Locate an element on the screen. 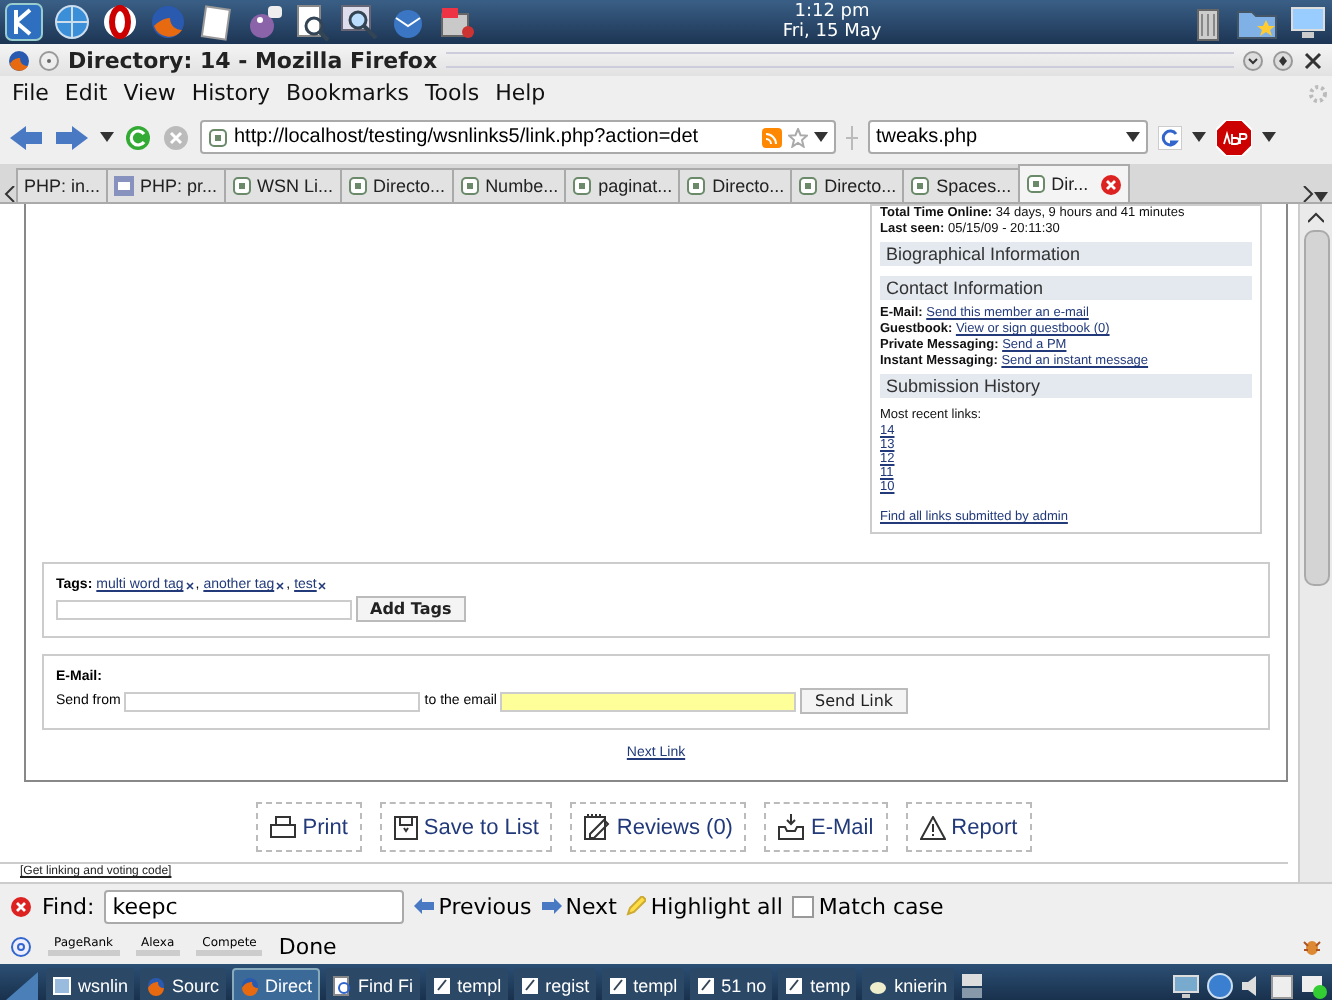  taskbar-item: Sourc is located at coordinates (183, 984).